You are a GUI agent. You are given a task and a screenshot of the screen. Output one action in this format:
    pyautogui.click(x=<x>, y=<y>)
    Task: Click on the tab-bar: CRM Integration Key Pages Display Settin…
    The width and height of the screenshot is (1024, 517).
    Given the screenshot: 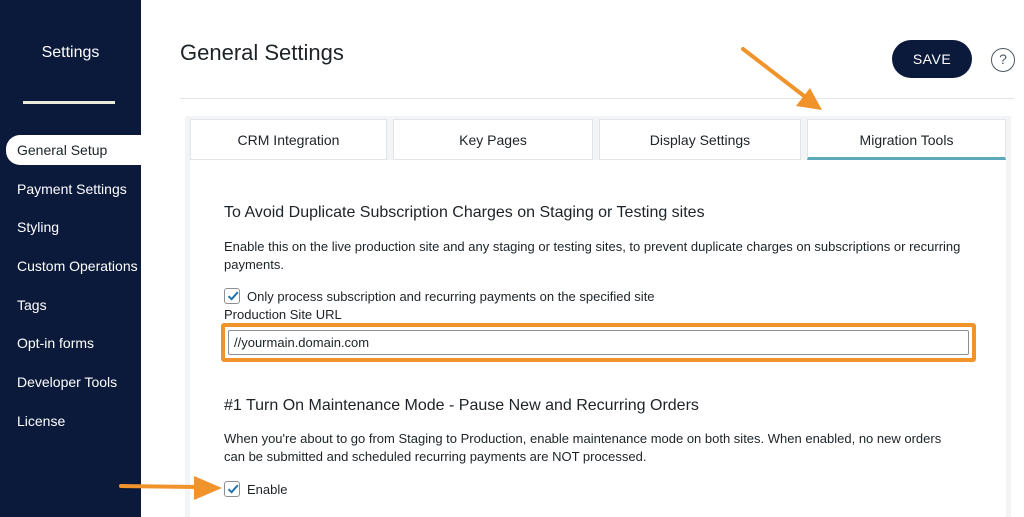 What is the action you would take?
    pyautogui.click(x=598, y=139)
    